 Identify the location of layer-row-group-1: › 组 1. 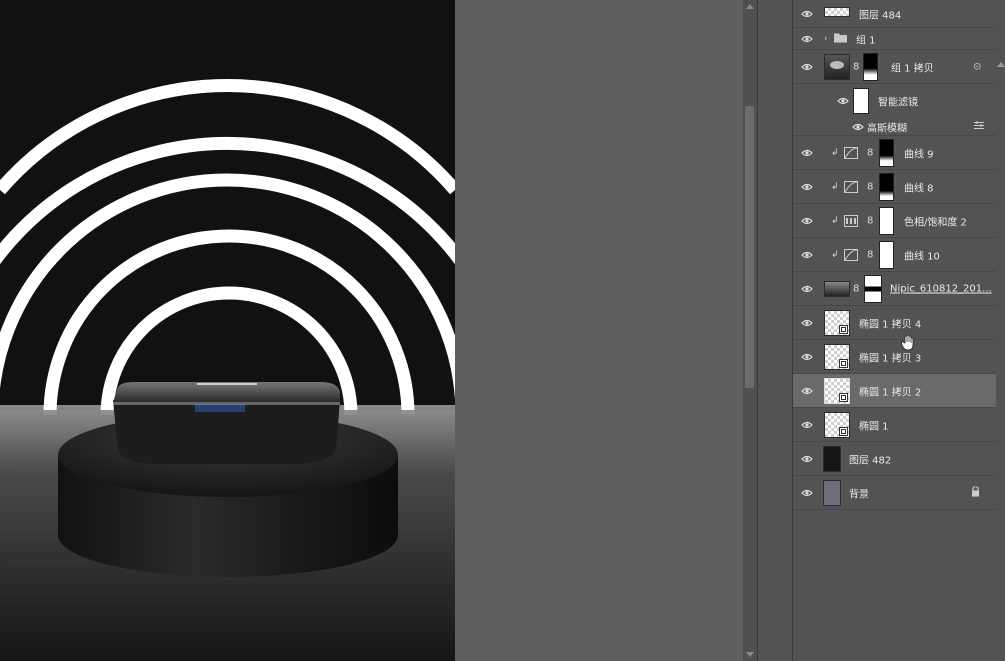
(894, 39).